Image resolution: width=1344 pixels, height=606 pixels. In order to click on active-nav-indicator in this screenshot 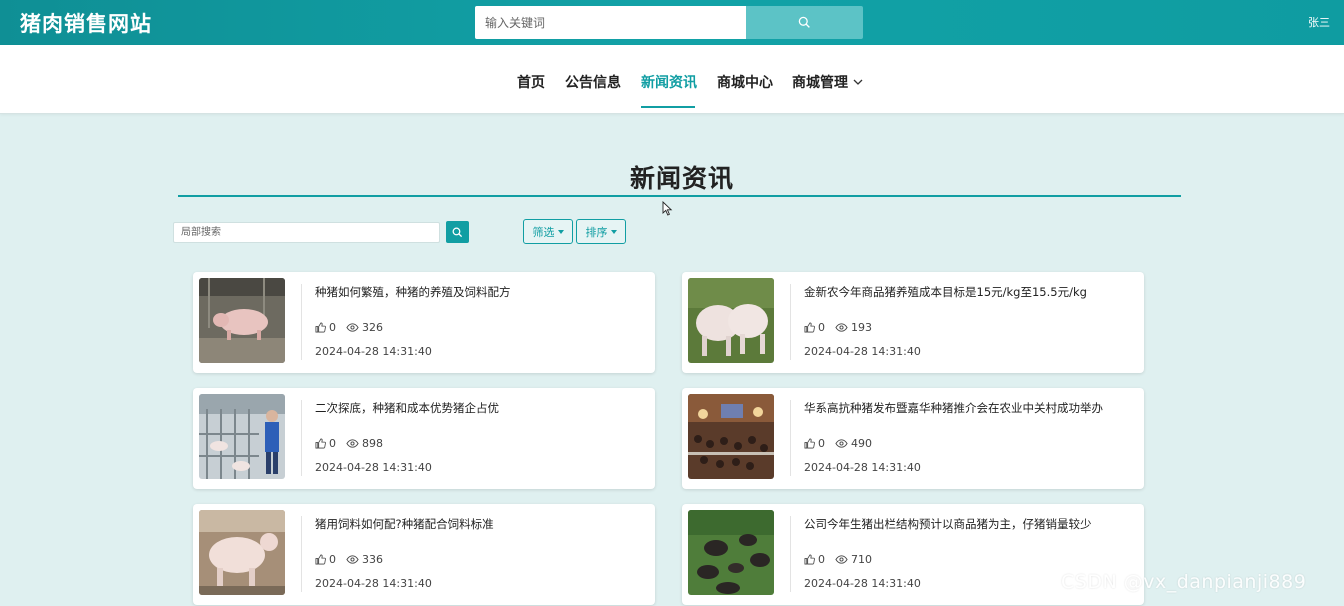, I will do `click(668, 107)`.